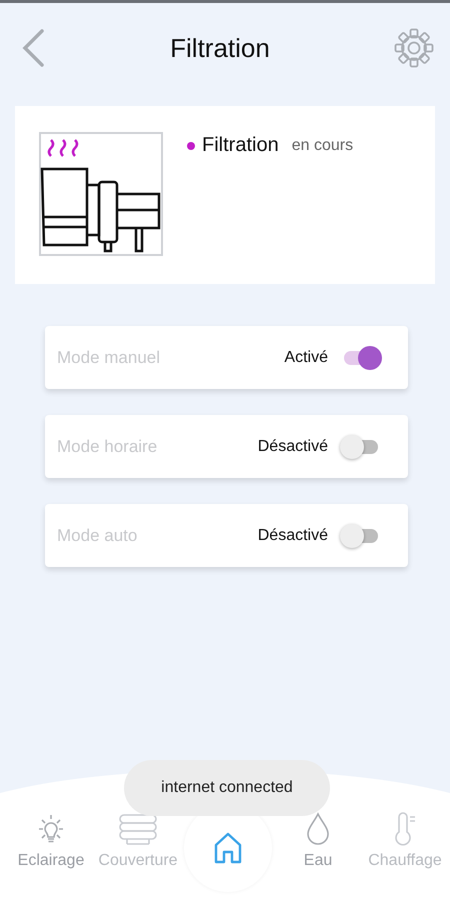 Image resolution: width=450 pixels, height=900 pixels. Describe the element at coordinates (228, 848) in the screenshot. I see `home-icon` at that location.